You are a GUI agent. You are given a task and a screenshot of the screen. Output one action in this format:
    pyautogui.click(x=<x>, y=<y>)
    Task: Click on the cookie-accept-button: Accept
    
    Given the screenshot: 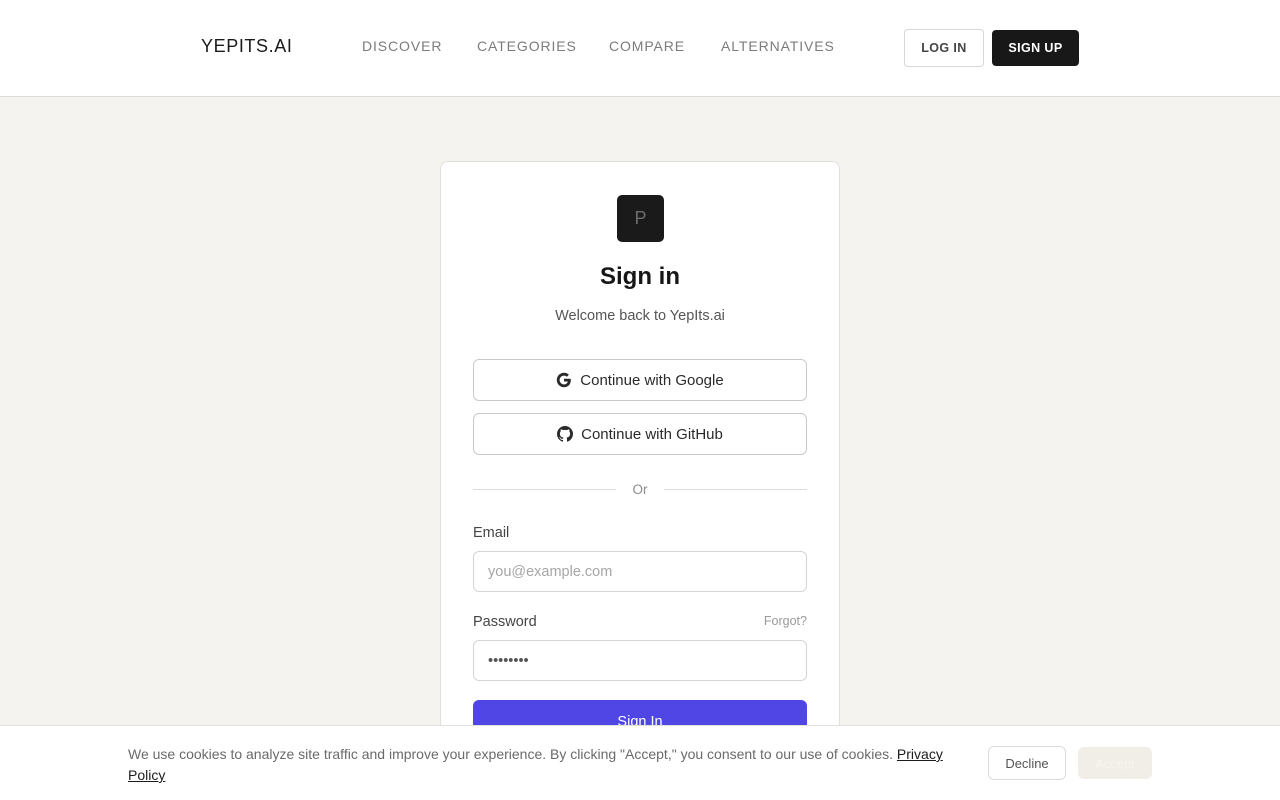 What is the action you would take?
    pyautogui.click(x=1115, y=763)
    